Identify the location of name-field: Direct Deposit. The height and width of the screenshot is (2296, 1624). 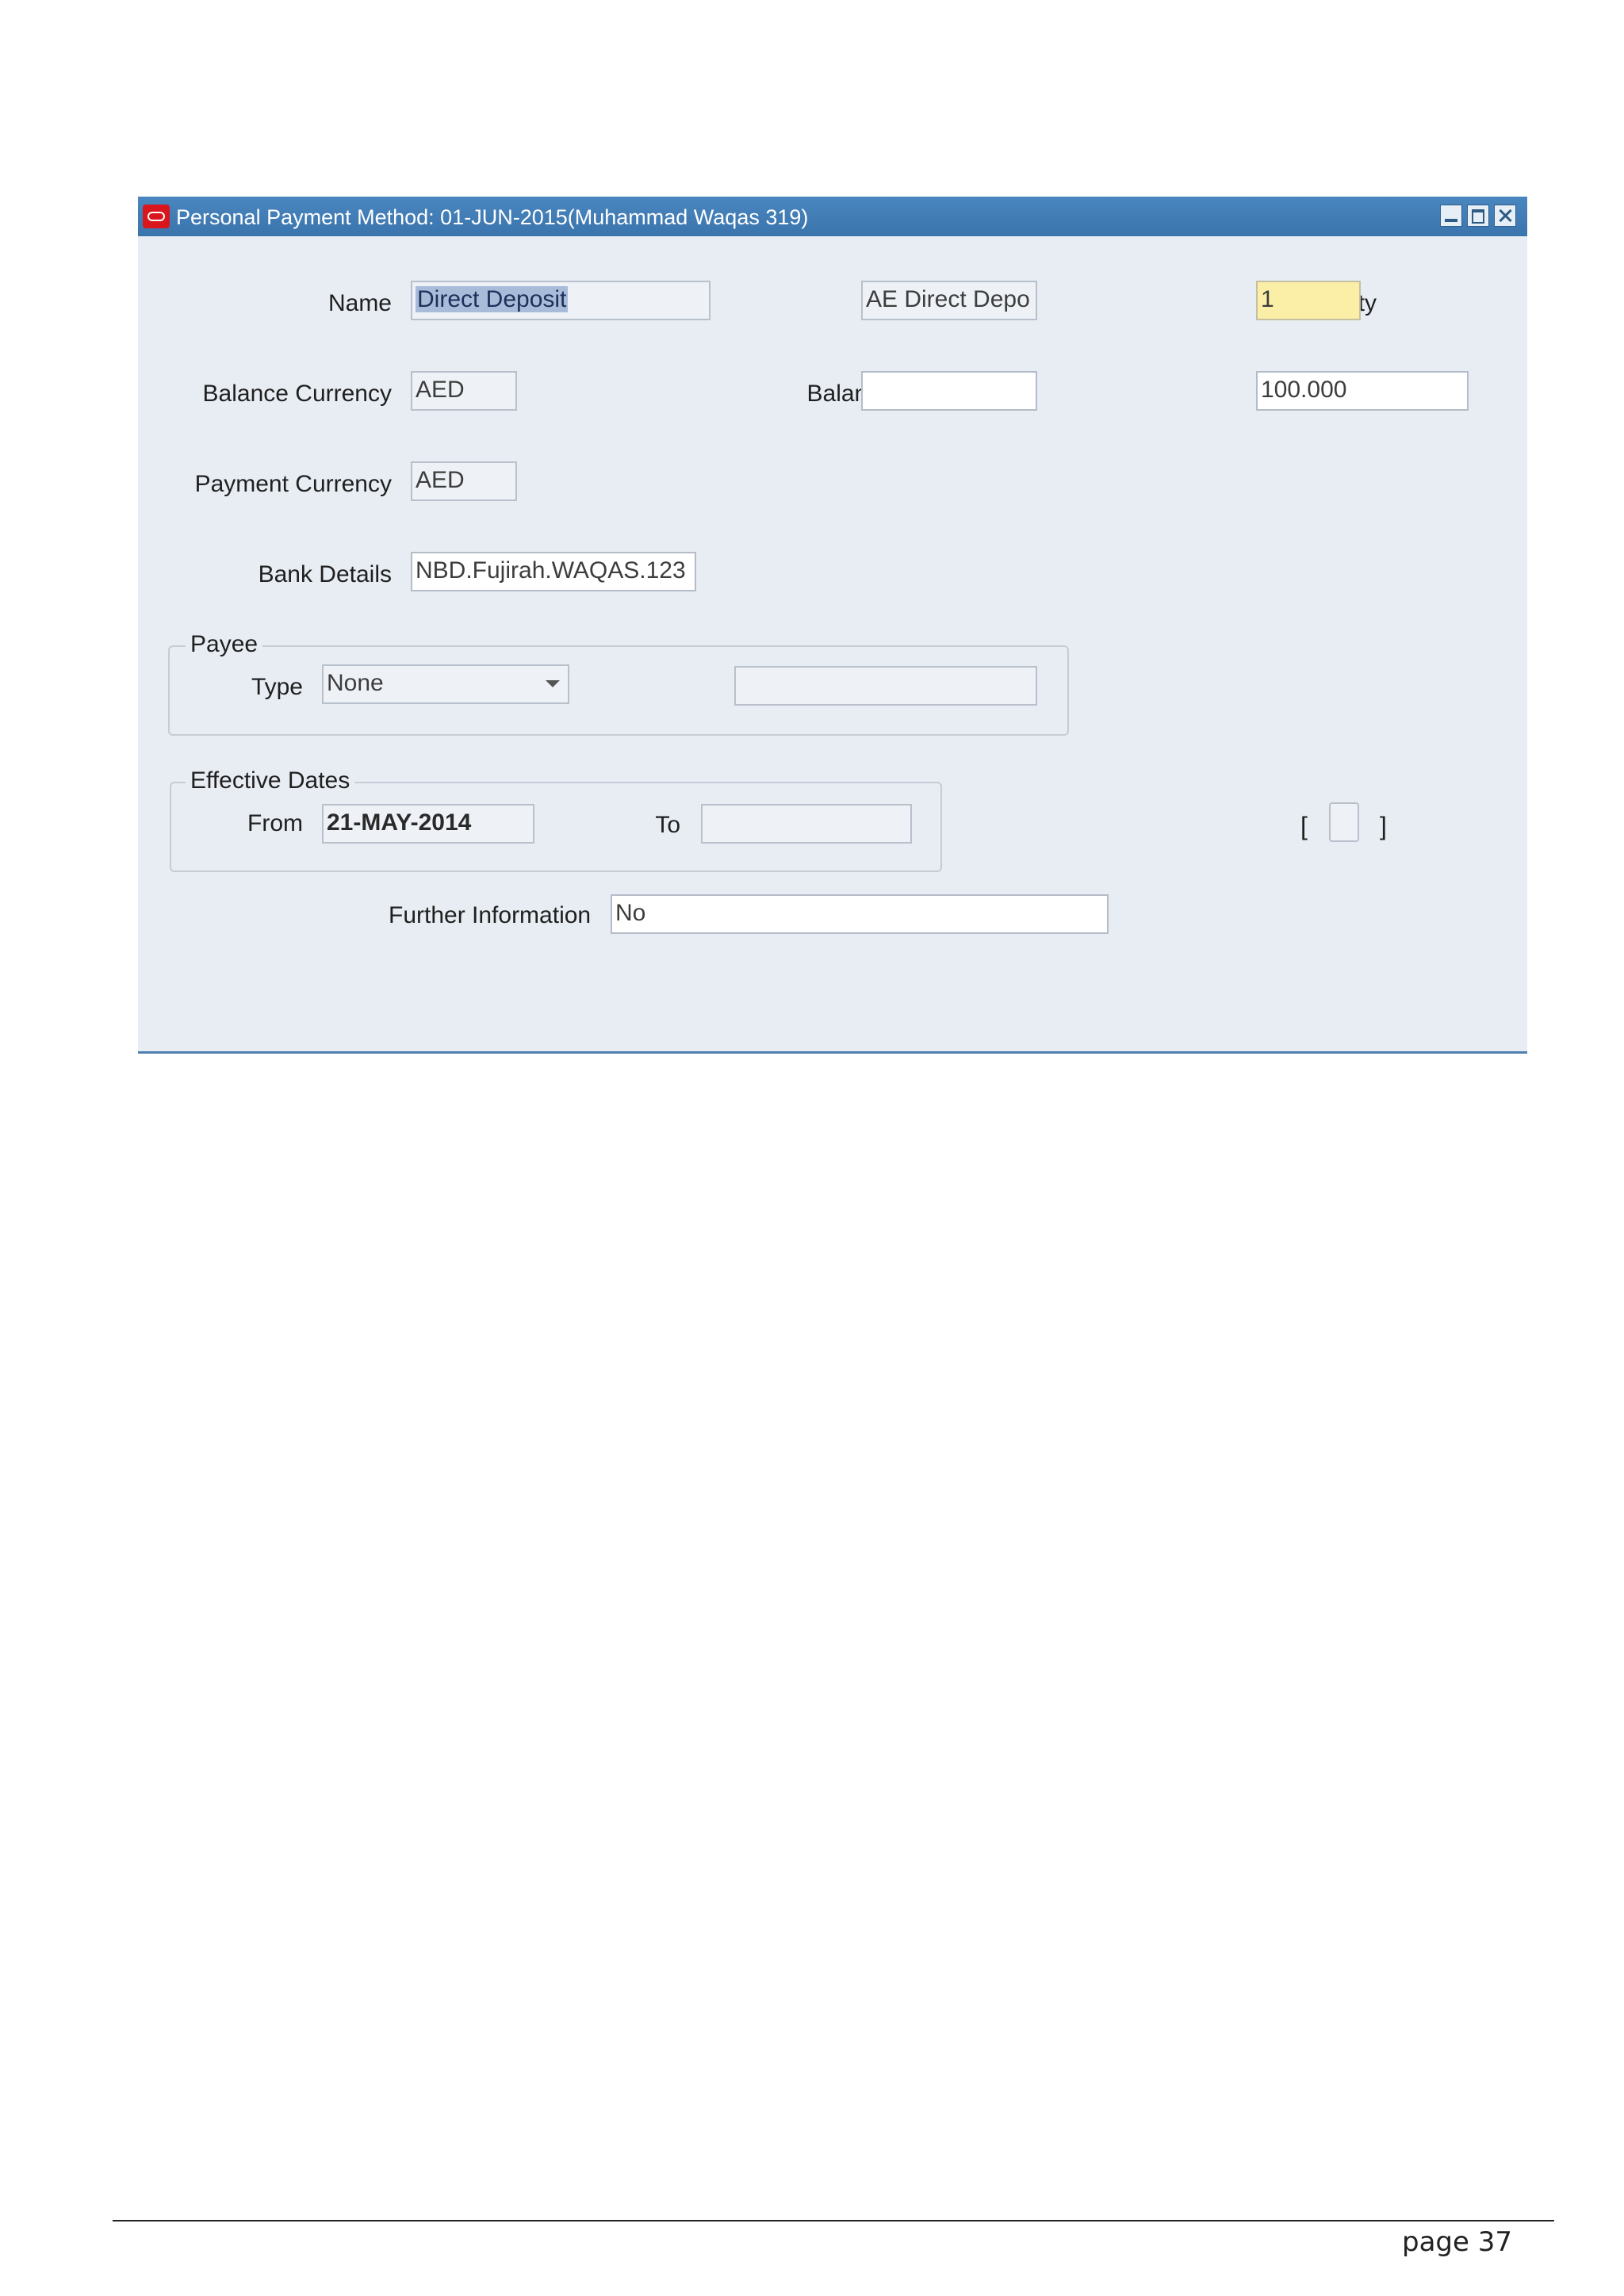
(560, 301).